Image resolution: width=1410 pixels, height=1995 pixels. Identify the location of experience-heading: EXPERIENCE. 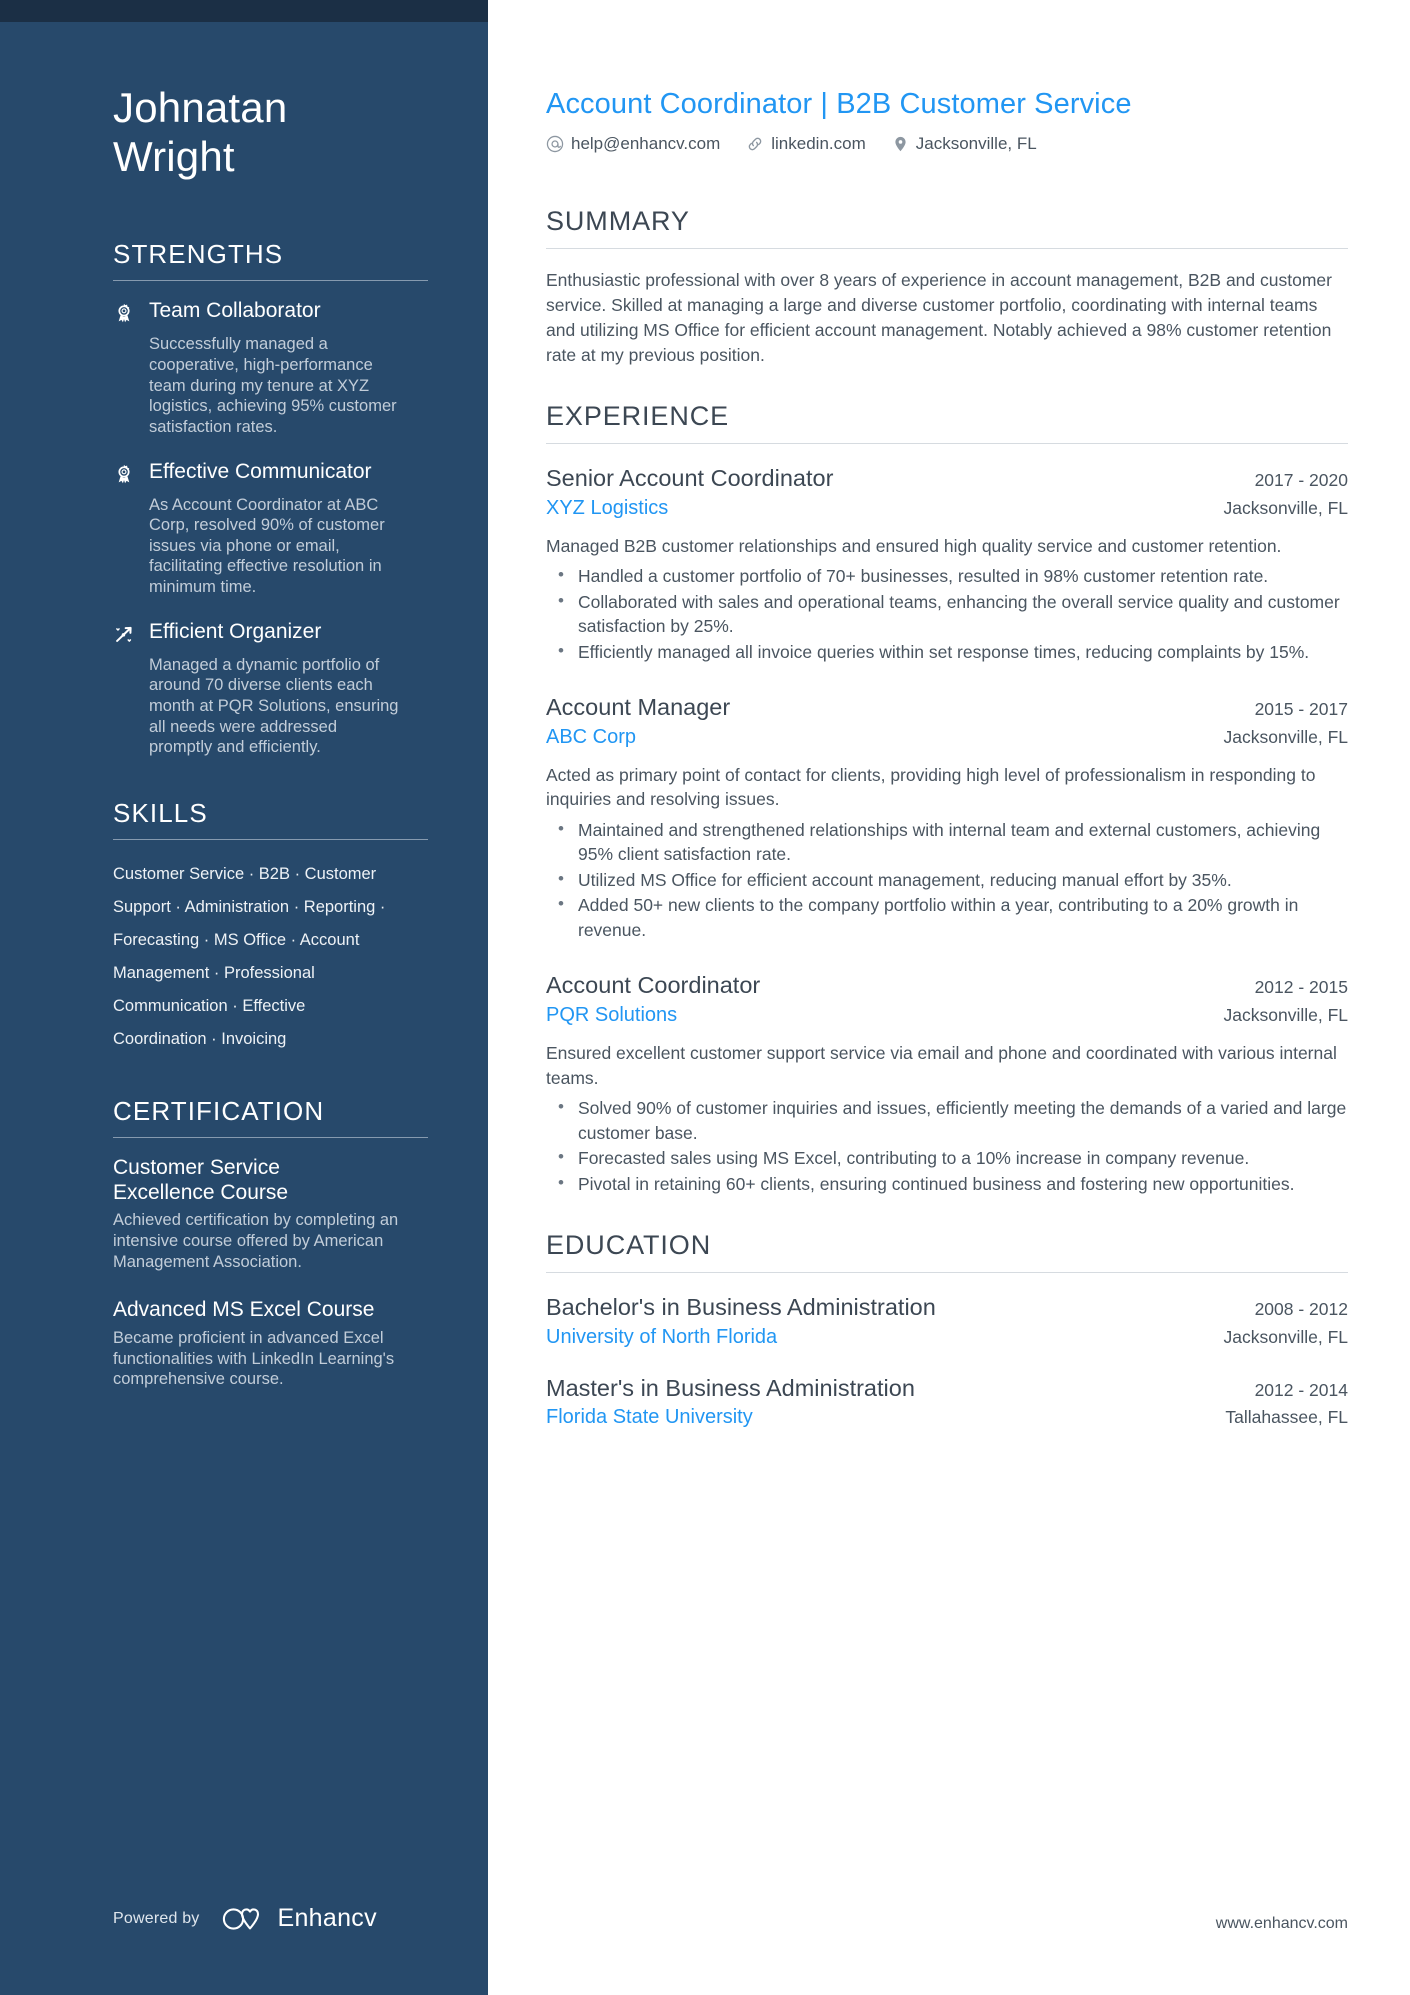
(638, 416).